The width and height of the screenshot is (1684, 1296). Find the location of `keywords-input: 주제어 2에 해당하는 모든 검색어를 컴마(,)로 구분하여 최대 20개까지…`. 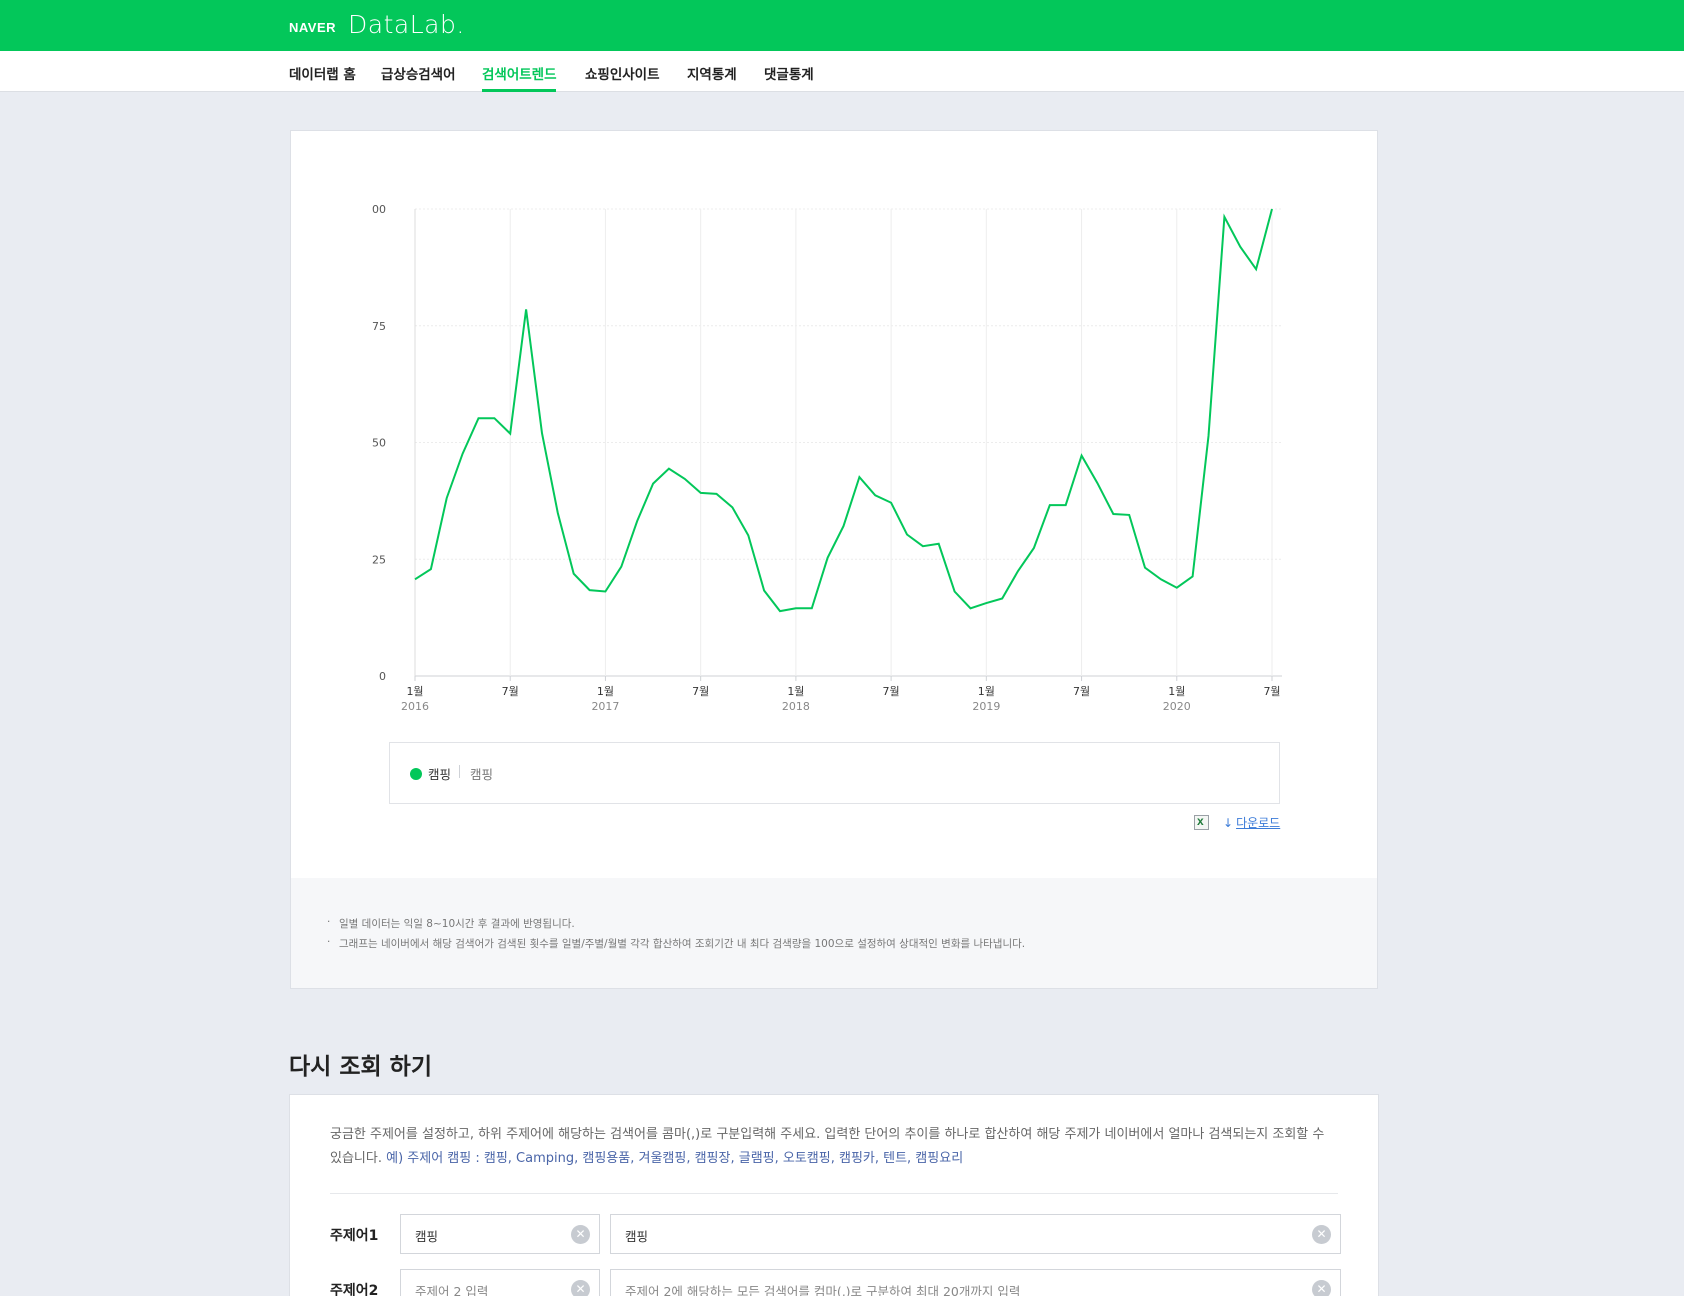

keywords-input: 주제어 2에 해당하는 모든 검색어를 컴마(,)로 구분하여 최대 20개까지… is located at coordinates (975, 1282).